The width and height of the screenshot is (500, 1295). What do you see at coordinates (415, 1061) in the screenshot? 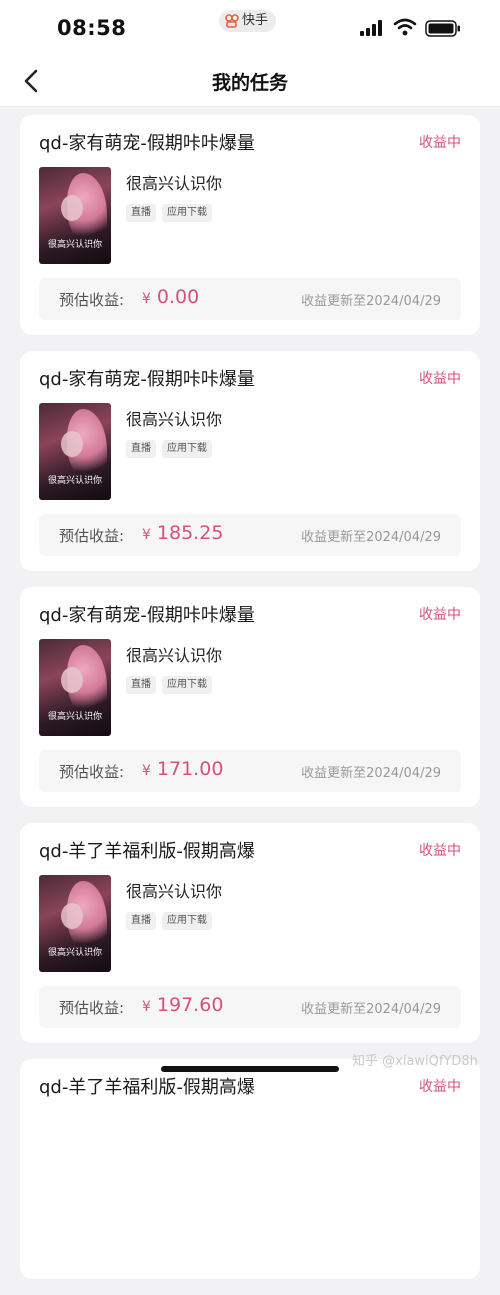
I see `watermark: 知乎 @xiawiQfYD8h` at bounding box center [415, 1061].